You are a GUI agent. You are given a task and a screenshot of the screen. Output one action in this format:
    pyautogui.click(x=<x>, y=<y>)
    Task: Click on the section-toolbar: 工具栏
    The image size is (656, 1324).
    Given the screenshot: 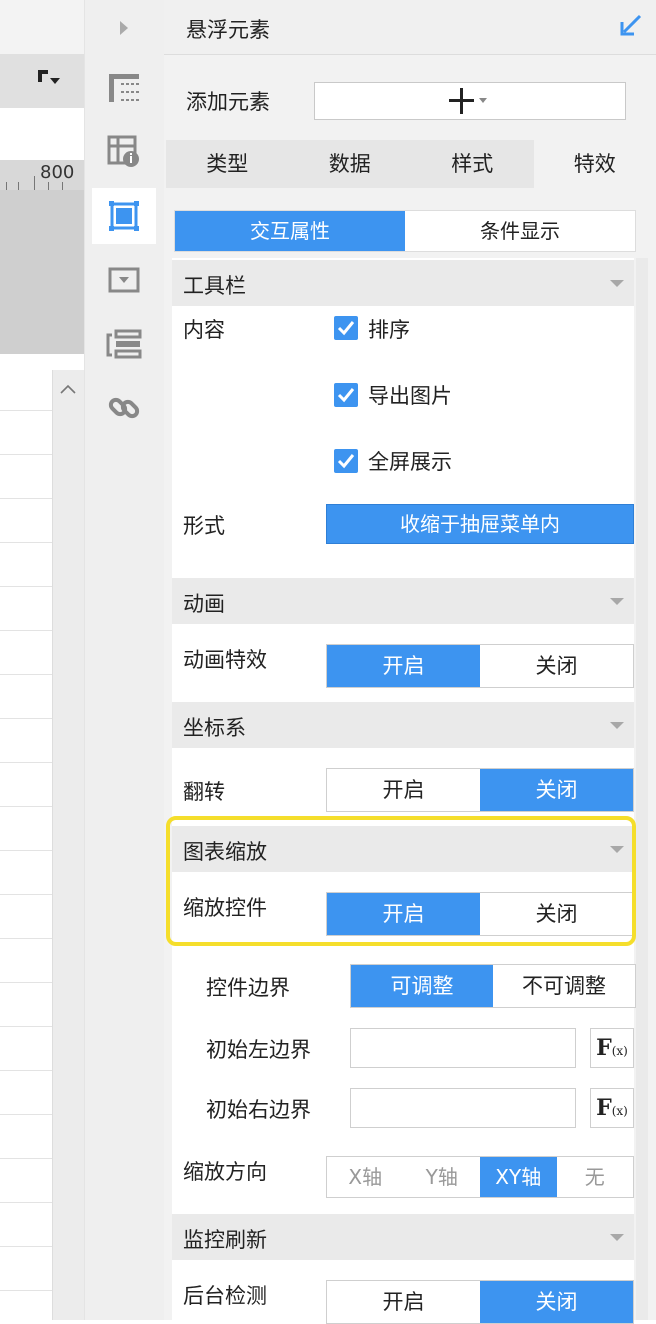 What is the action you would take?
    pyautogui.click(x=403, y=283)
    